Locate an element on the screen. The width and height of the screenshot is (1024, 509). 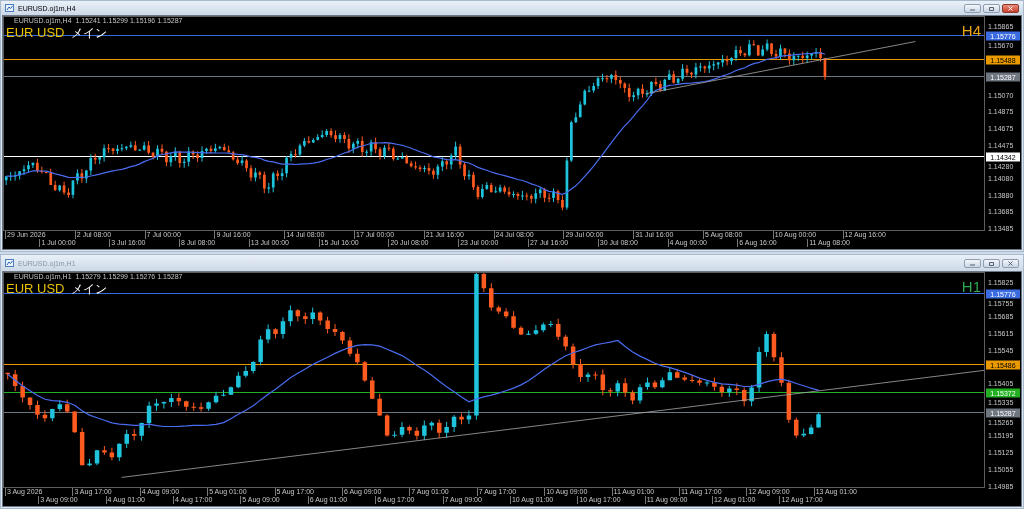
symbol-label: EUR USD is located at coordinates (35, 289).